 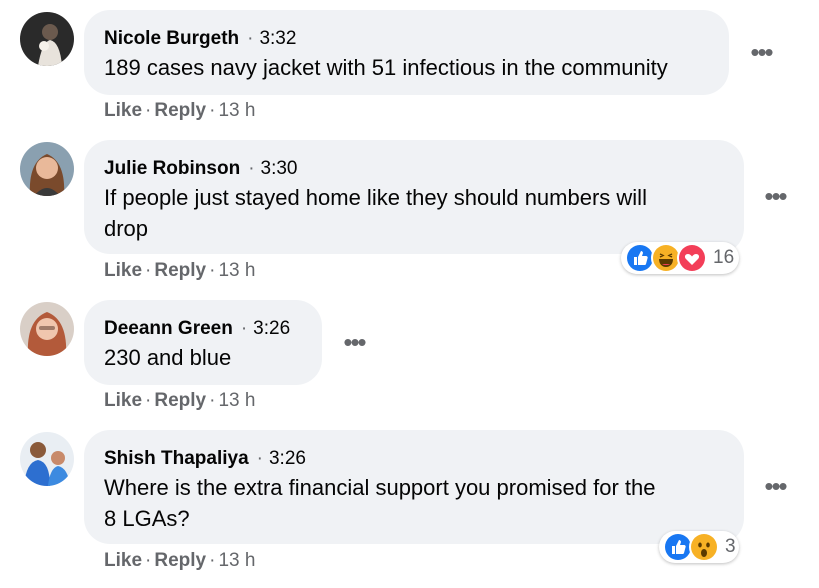 I want to click on wow-reaction-icon, so click(x=704, y=547).